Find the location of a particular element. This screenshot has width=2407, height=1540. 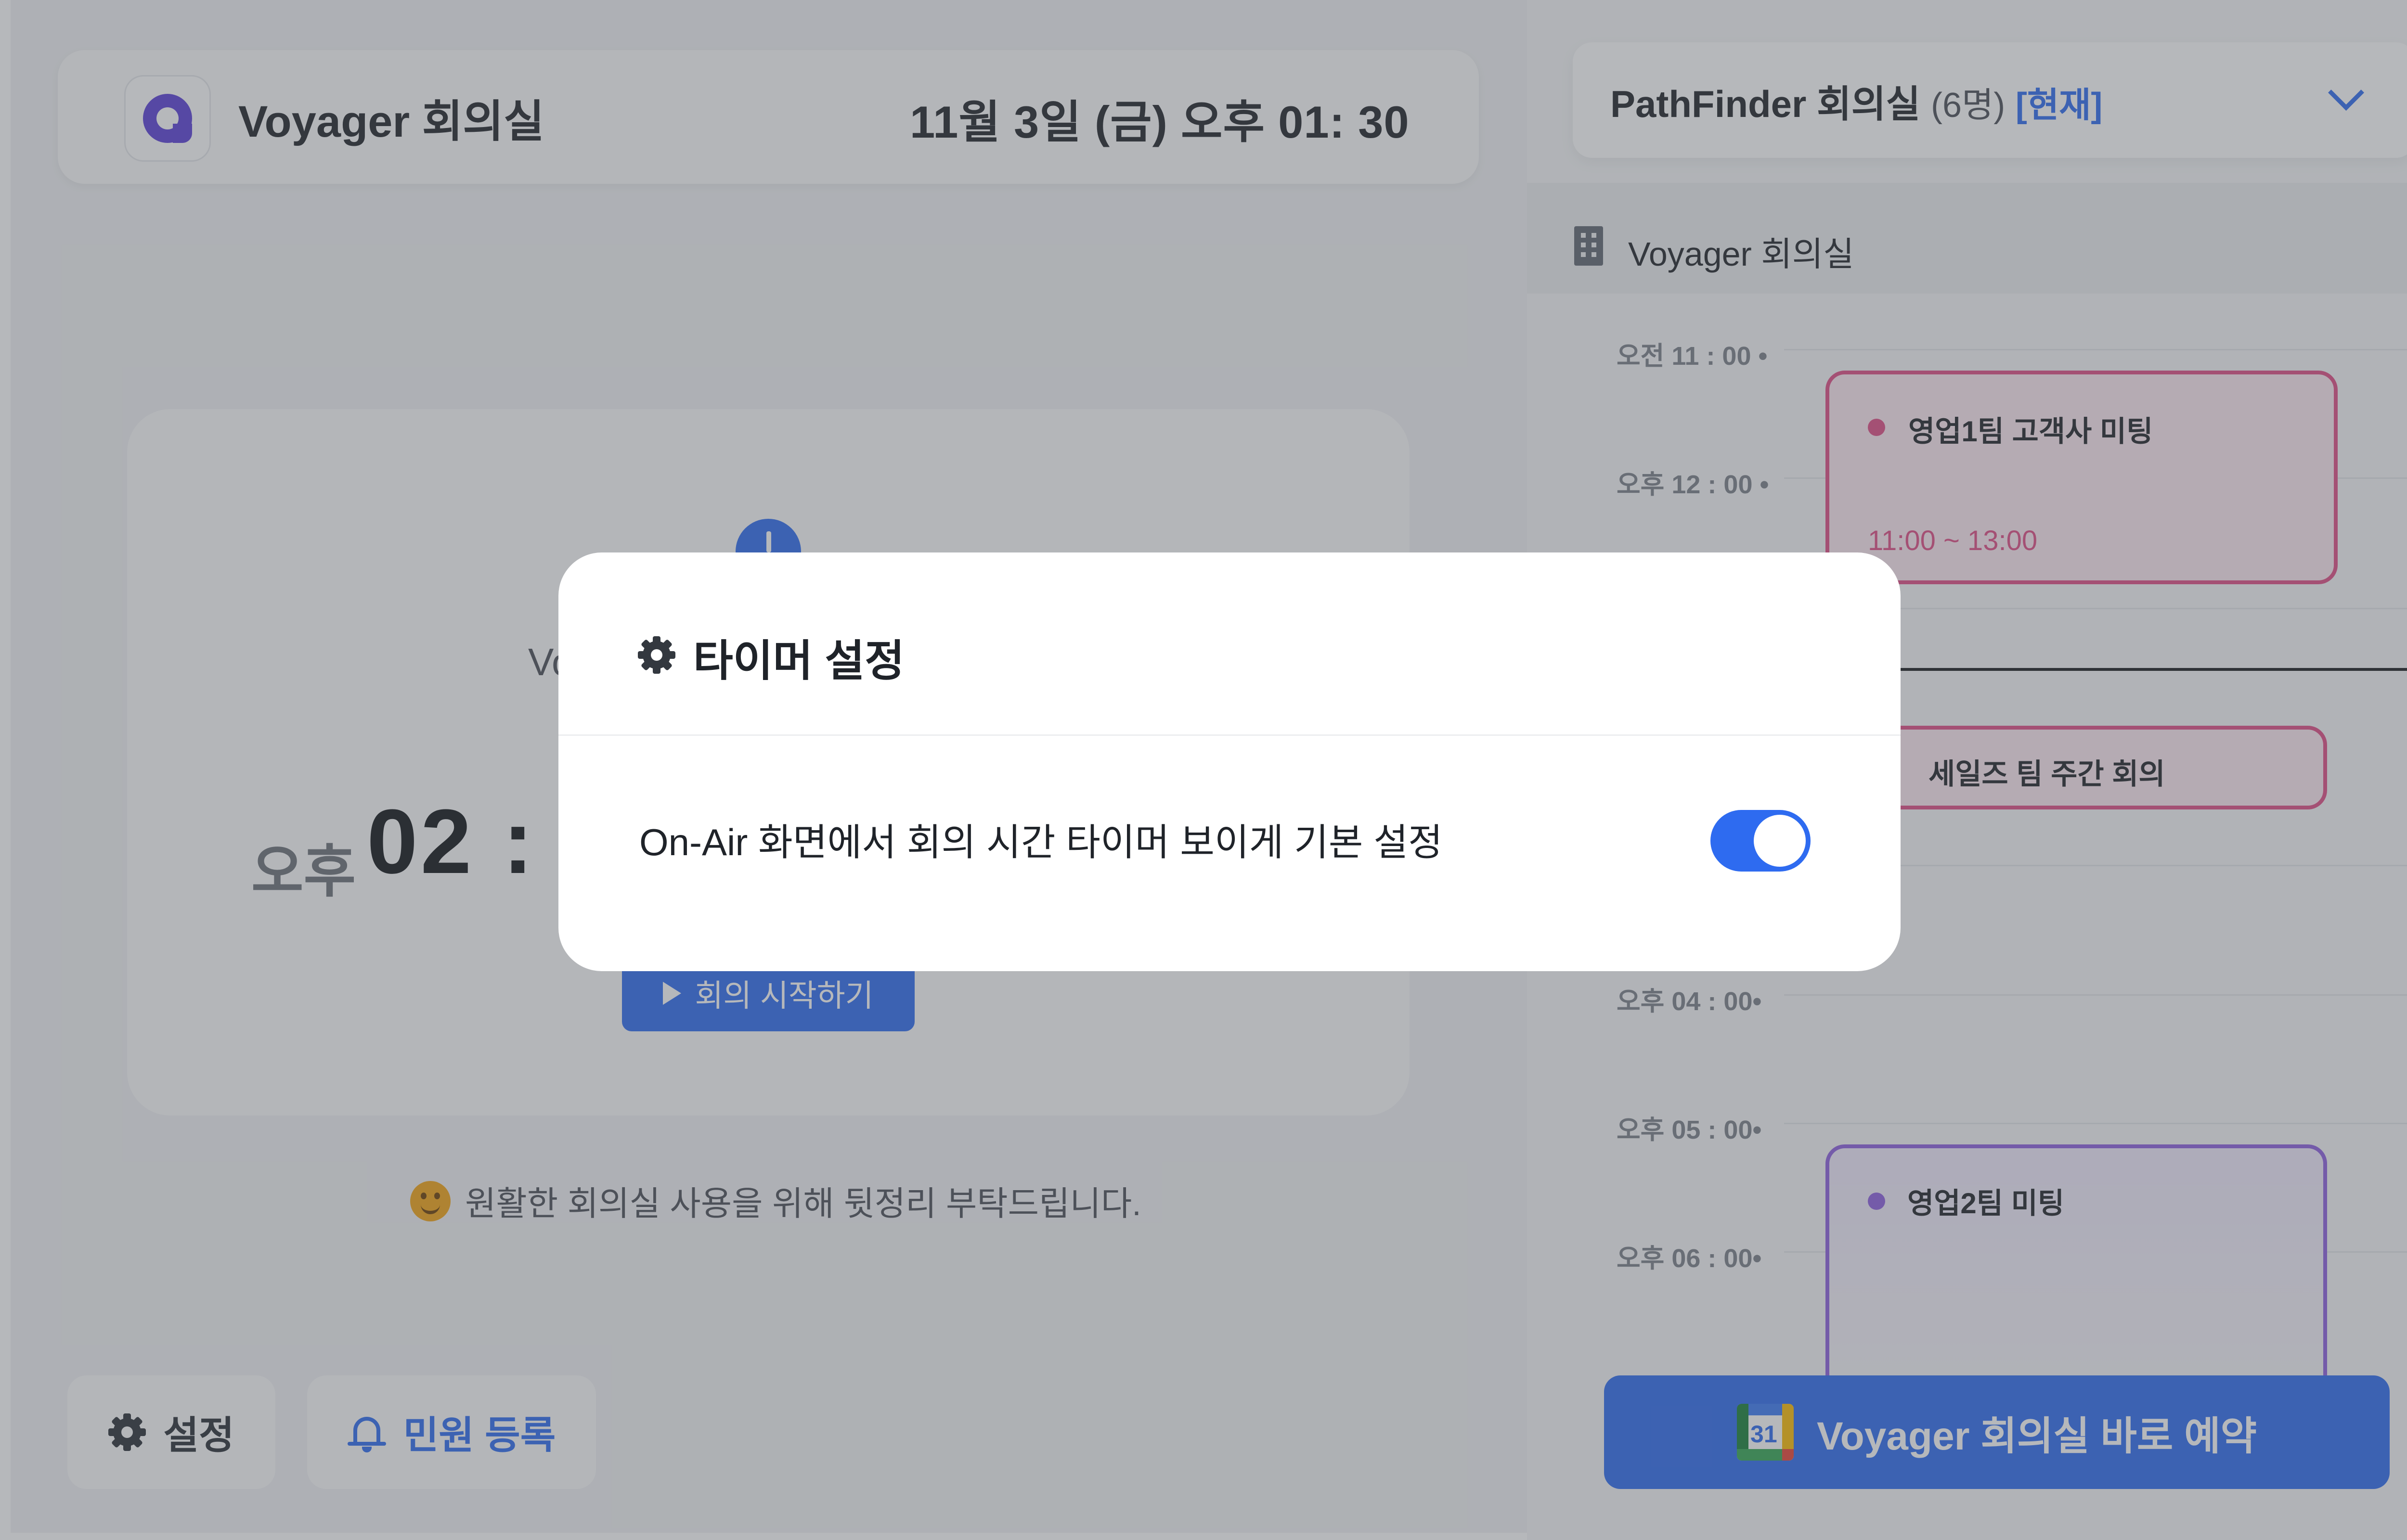

timer-visibility-toggle is located at coordinates (1760, 841).